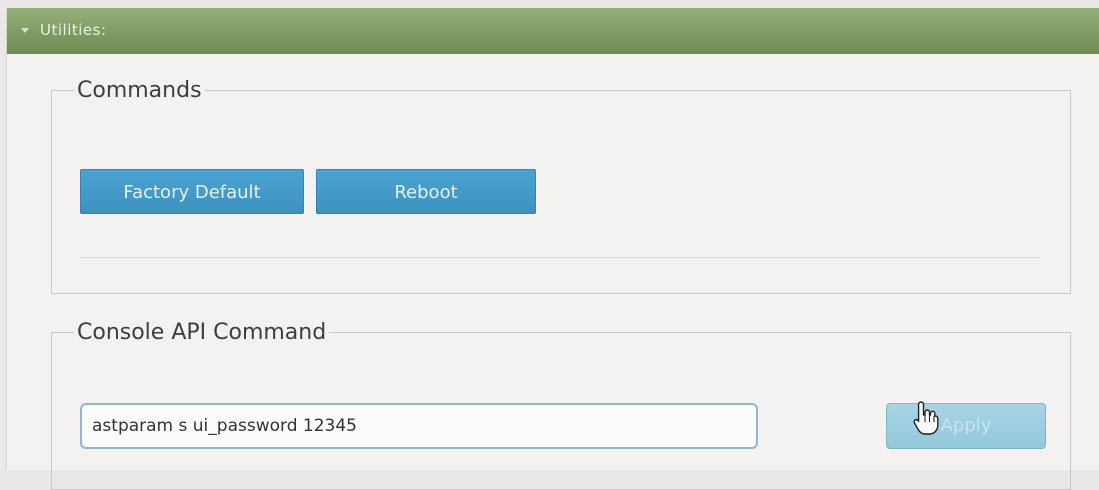 This screenshot has height=490, width=1099. Describe the element at coordinates (419, 426) in the screenshot. I see `console-api-input` at that location.